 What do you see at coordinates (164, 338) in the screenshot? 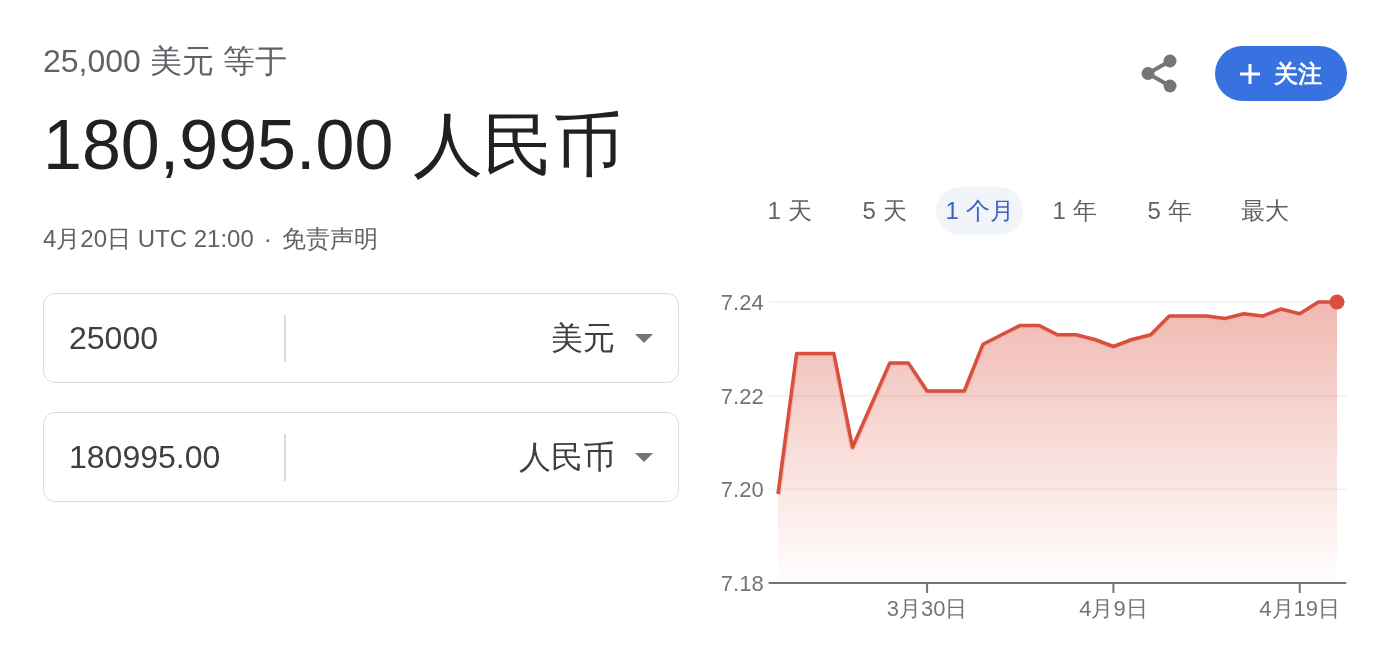
I see `amount-field: 25000` at bounding box center [164, 338].